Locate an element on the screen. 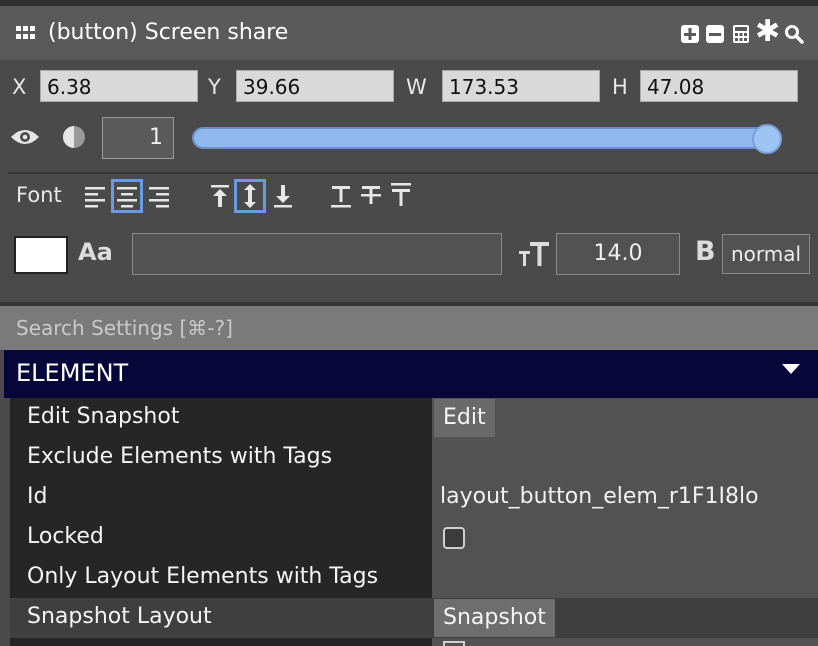 This screenshot has width=818, height=646. align-bottom-icon is located at coordinates (283, 196).